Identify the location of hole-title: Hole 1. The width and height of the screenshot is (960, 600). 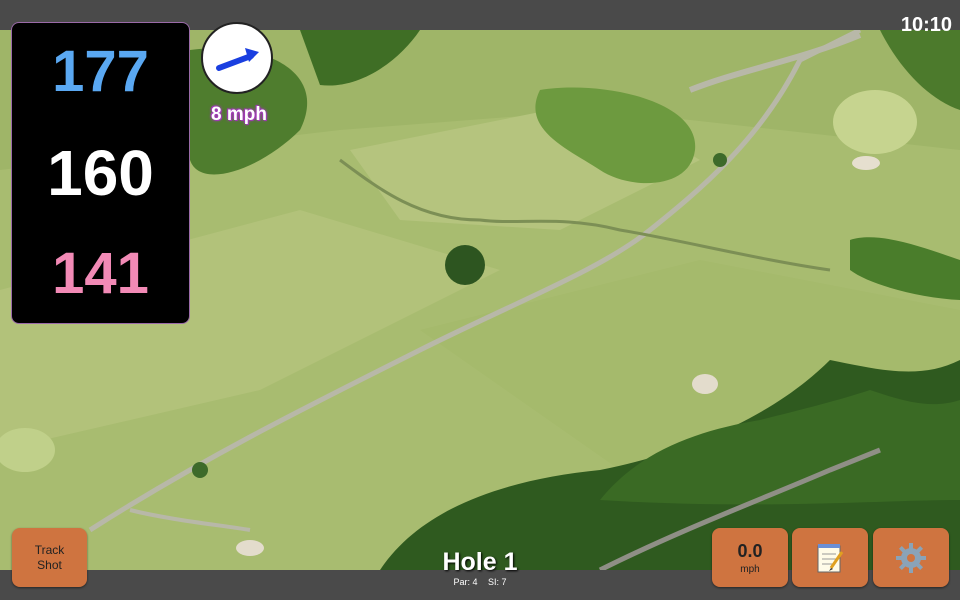
(480, 562).